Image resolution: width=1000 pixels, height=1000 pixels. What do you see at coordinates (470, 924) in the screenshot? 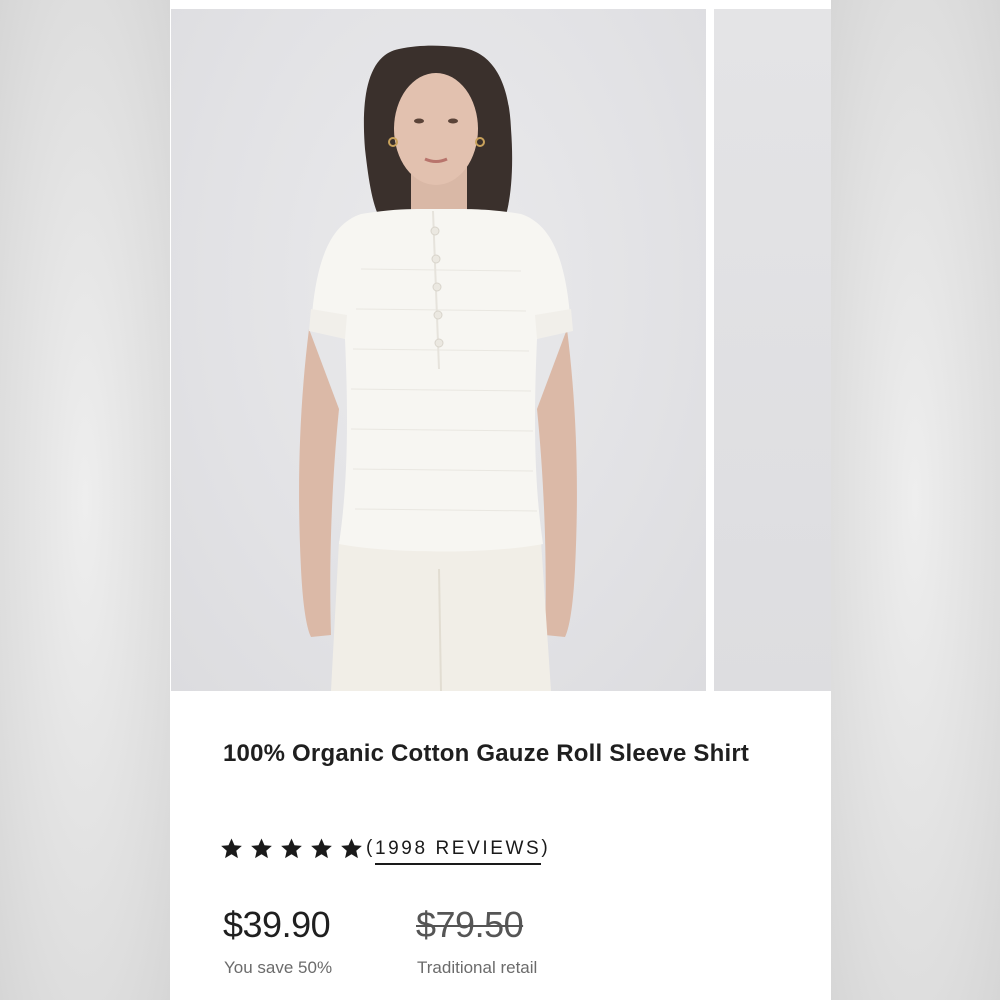
I see `original-price: $79.50` at bounding box center [470, 924].